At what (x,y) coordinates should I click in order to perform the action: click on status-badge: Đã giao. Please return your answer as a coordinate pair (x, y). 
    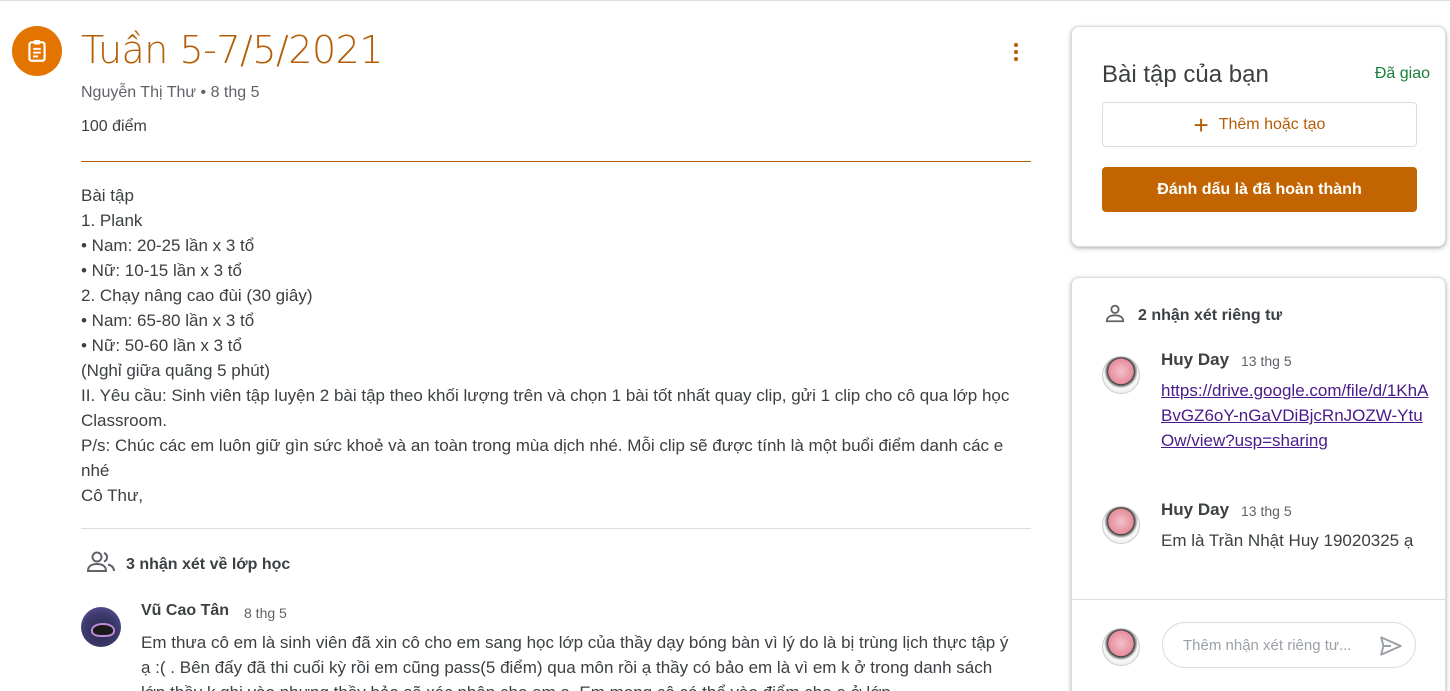
    Looking at the image, I should click on (1402, 73).